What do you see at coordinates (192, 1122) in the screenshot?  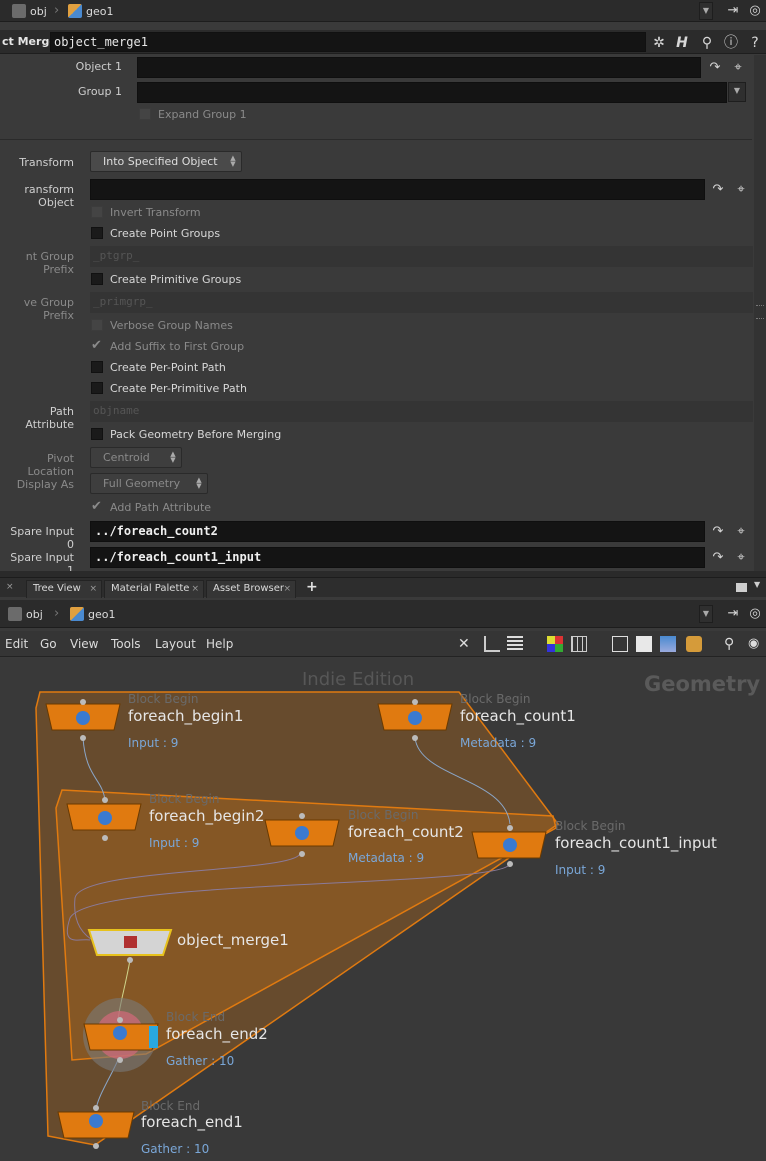 I see `node-name-label: foreach_end1` at bounding box center [192, 1122].